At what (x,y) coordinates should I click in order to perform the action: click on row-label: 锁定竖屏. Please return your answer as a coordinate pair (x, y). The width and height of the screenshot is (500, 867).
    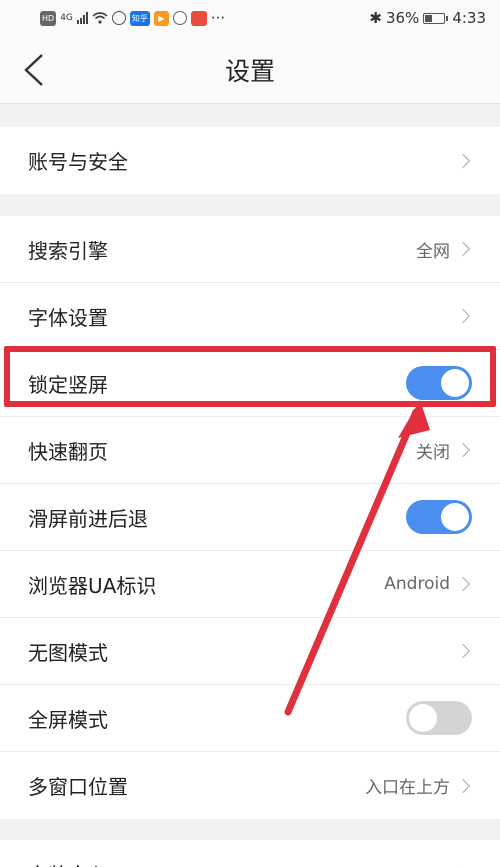
    Looking at the image, I should click on (68, 384).